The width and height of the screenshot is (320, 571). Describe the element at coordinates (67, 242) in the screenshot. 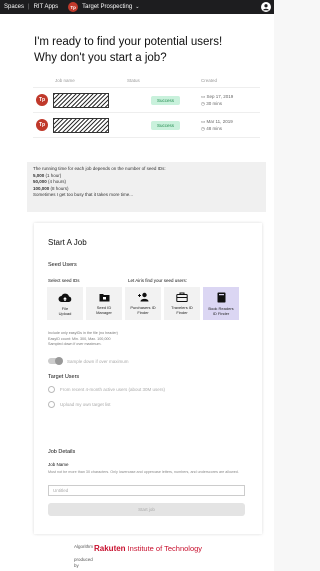

I see `card-title: Start A Job` at that location.